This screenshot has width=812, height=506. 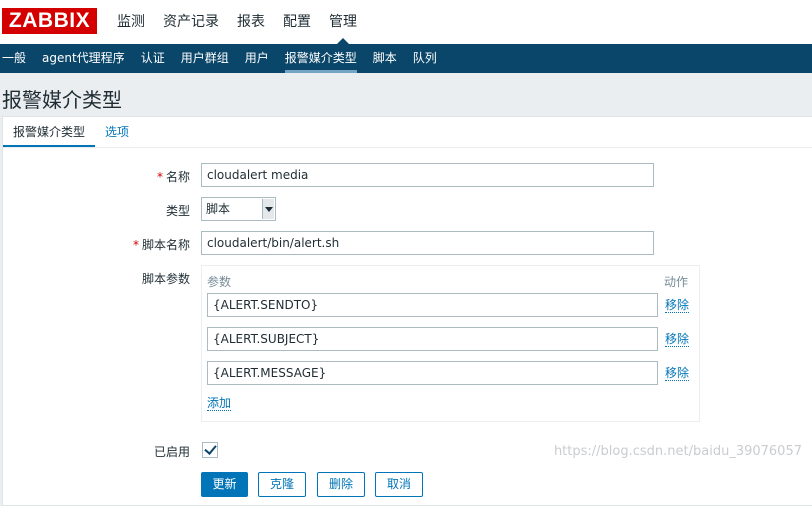 What do you see at coordinates (407, 132) in the screenshot?
I see `tab-bar: 报警媒介类型 选项` at bounding box center [407, 132].